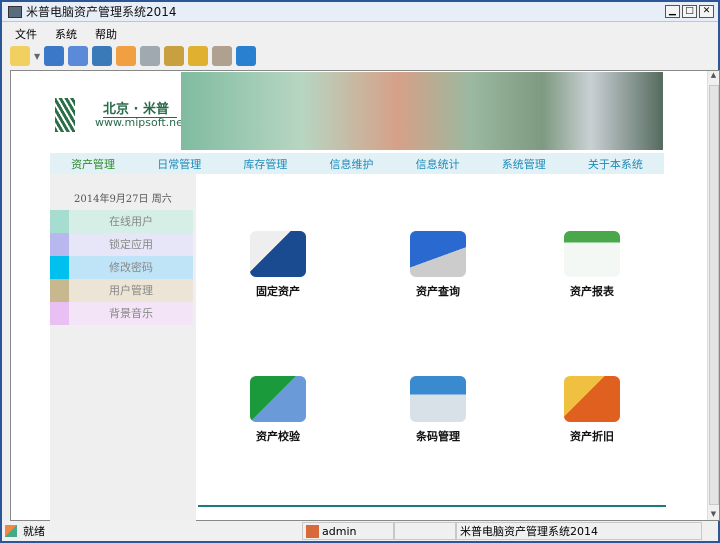  I want to click on keys-users-icon, so click(174, 56).